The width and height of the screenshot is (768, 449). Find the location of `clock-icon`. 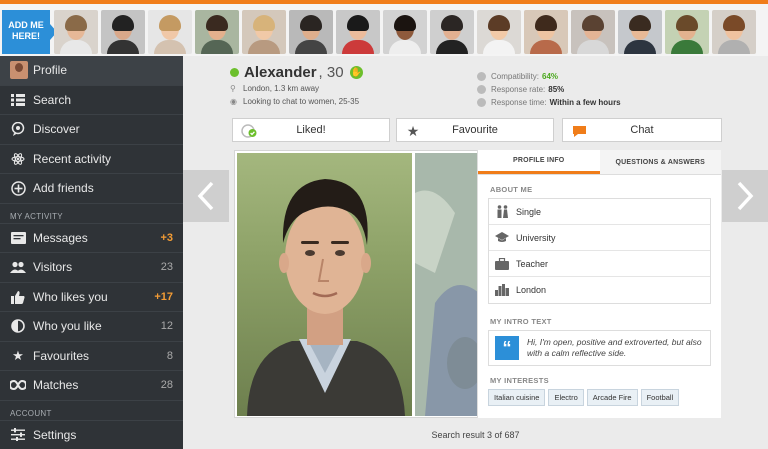

clock-icon is located at coordinates (481, 102).